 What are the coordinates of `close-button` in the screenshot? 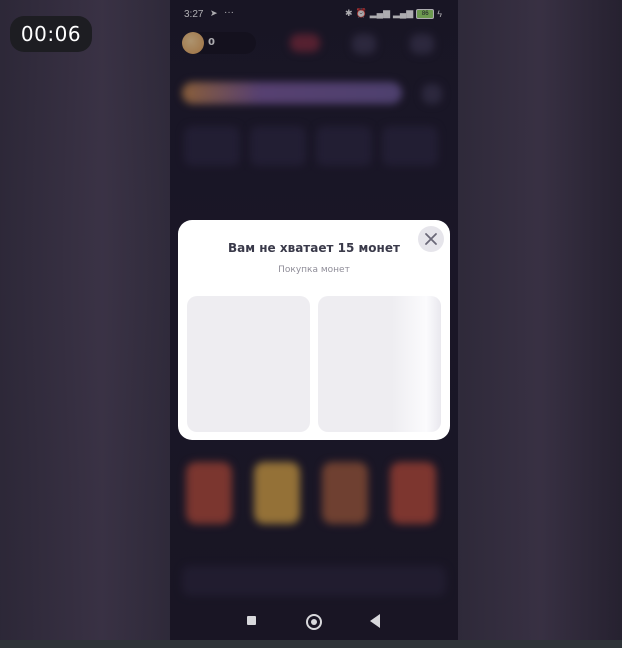 It's located at (431, 239).